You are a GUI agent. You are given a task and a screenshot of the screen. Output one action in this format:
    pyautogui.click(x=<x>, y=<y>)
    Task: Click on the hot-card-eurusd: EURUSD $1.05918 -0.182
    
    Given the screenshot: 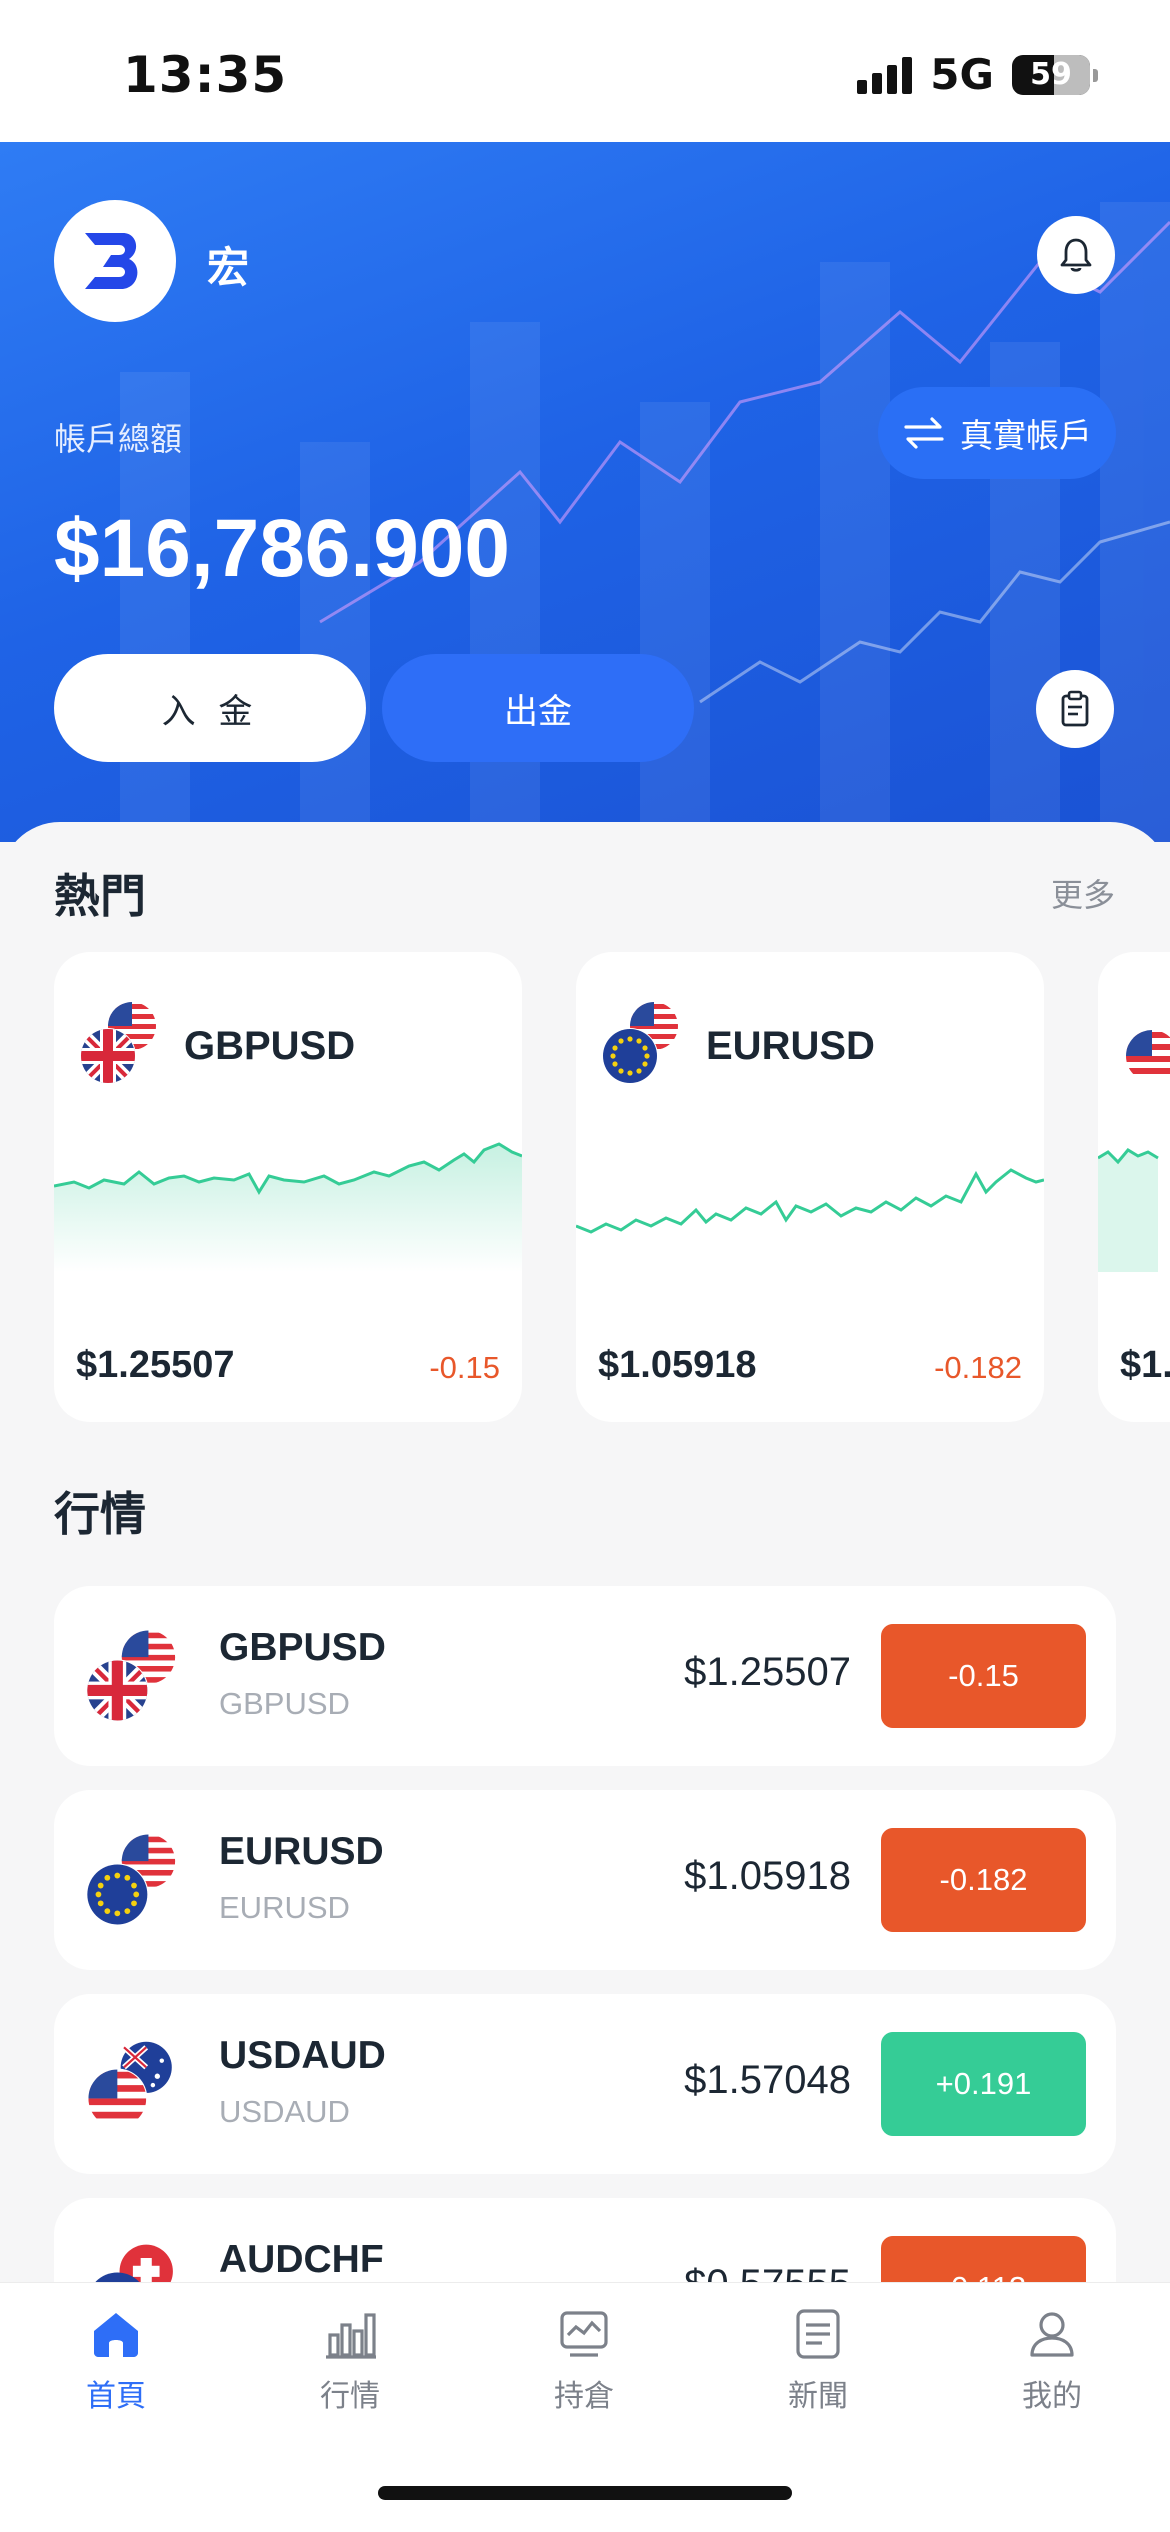 What is the action you would take?
    pyautogui.click(x=810, y=1187)
    